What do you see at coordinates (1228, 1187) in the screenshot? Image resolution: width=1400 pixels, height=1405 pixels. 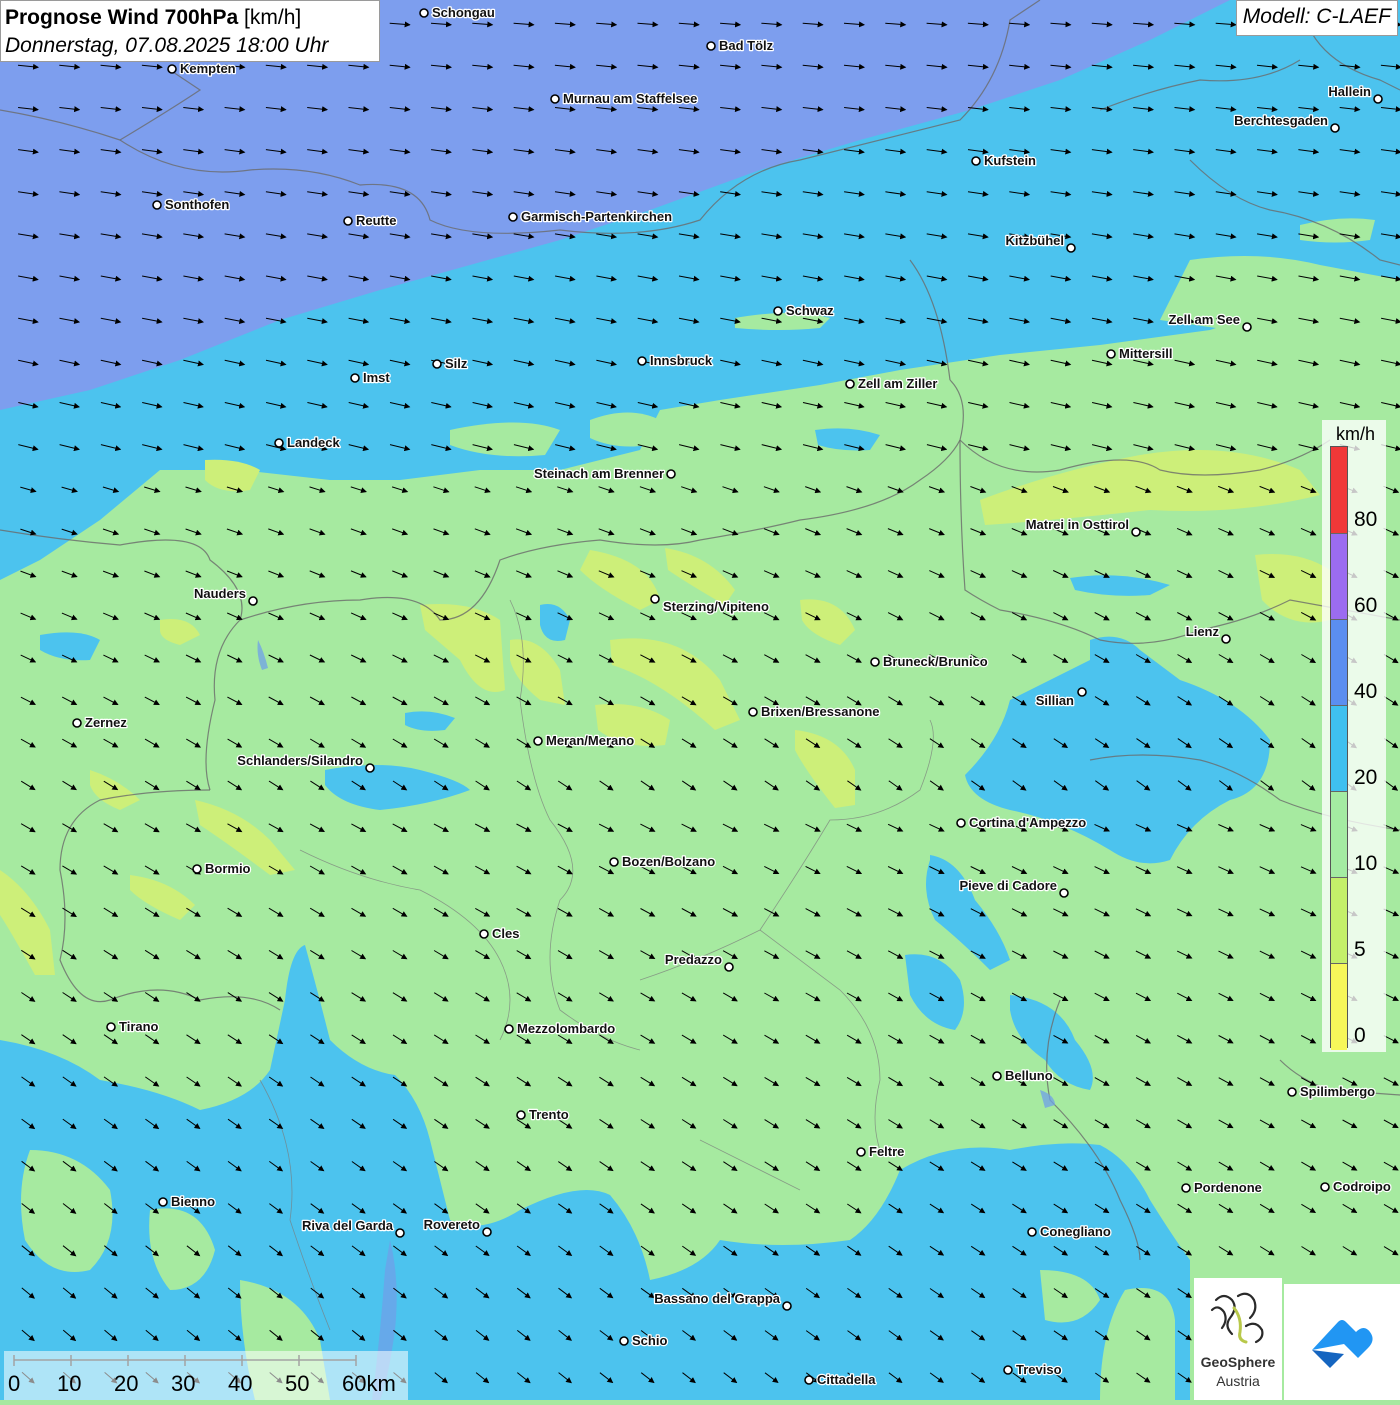 I see `city-label: Pordenone` at bounding box center [1228, 1187].